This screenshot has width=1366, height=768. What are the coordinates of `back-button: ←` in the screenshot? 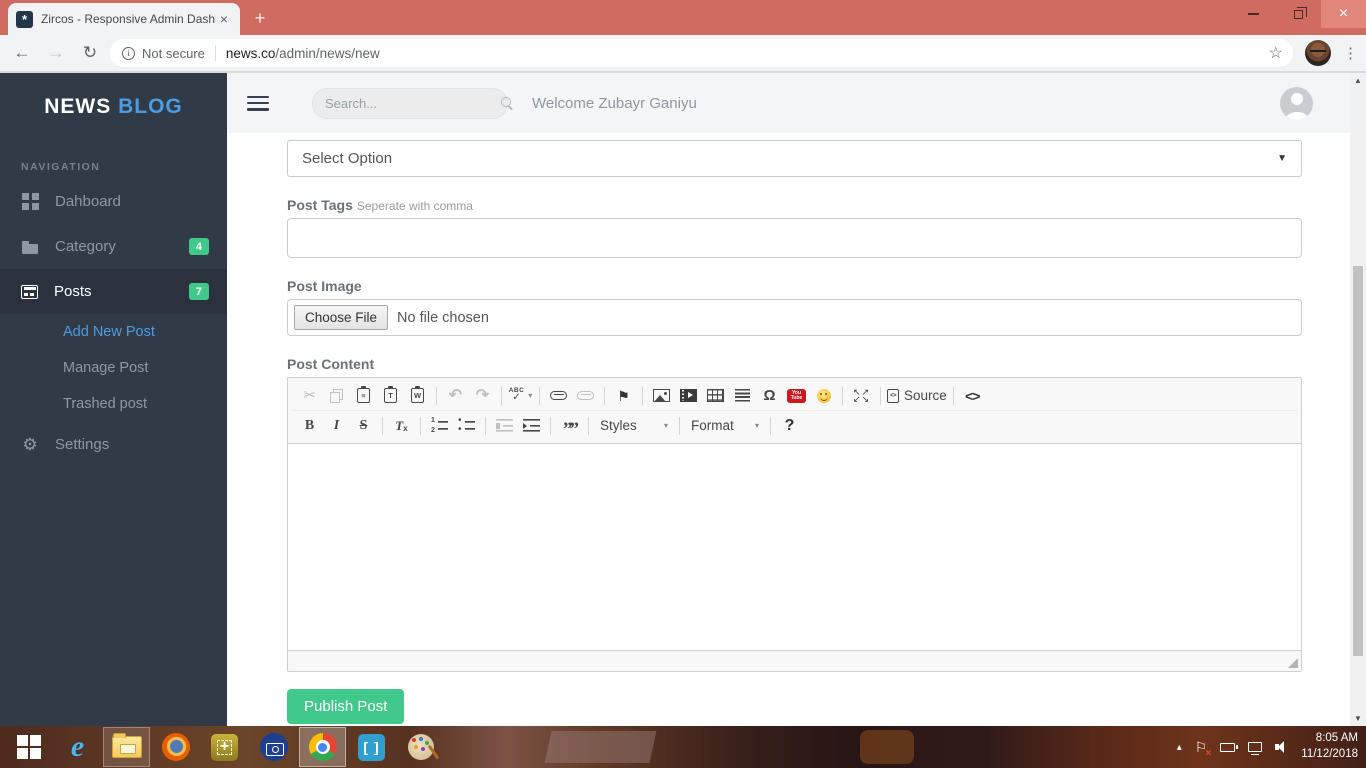 It's located at (22, 53).